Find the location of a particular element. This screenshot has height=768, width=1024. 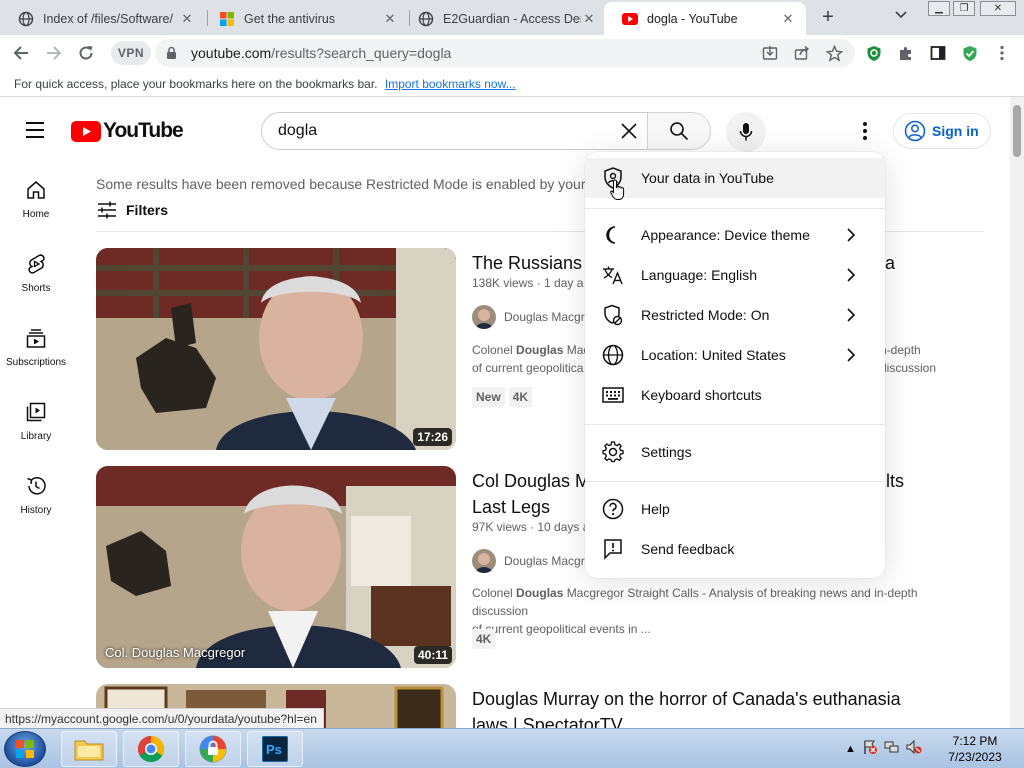

badge-row: New 4K is located at coordinates (502, 397).